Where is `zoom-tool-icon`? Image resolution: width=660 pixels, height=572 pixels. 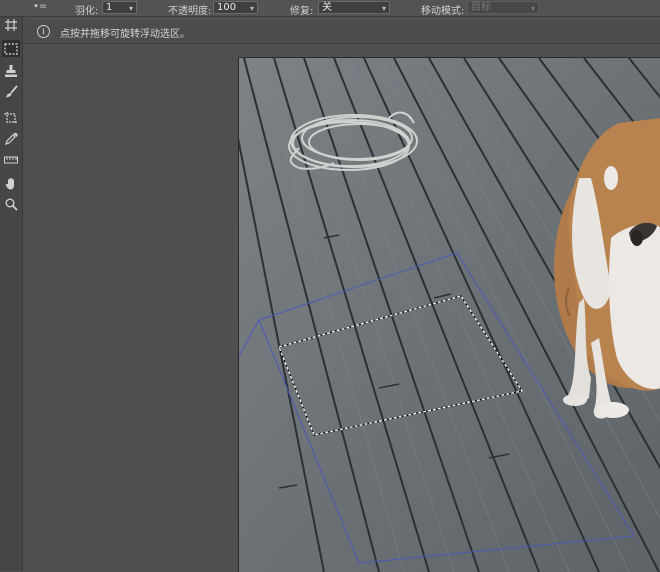 zoom-tool-icon is located at coordinates (11, 204).